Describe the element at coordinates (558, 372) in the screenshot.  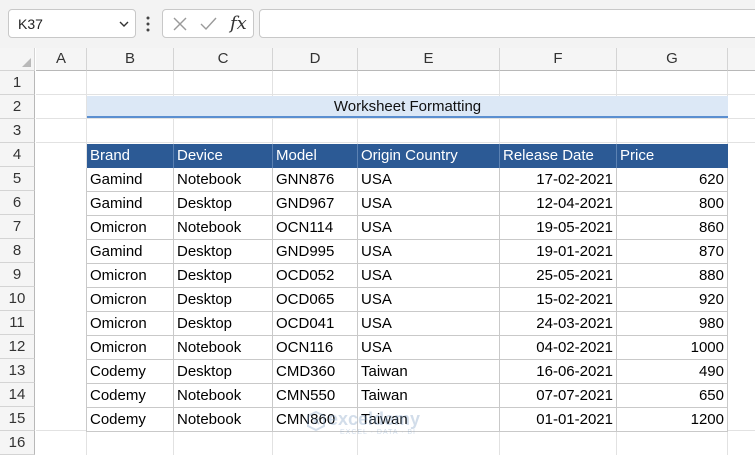
I see `cell-release-date: 16-06-2021` at that location.